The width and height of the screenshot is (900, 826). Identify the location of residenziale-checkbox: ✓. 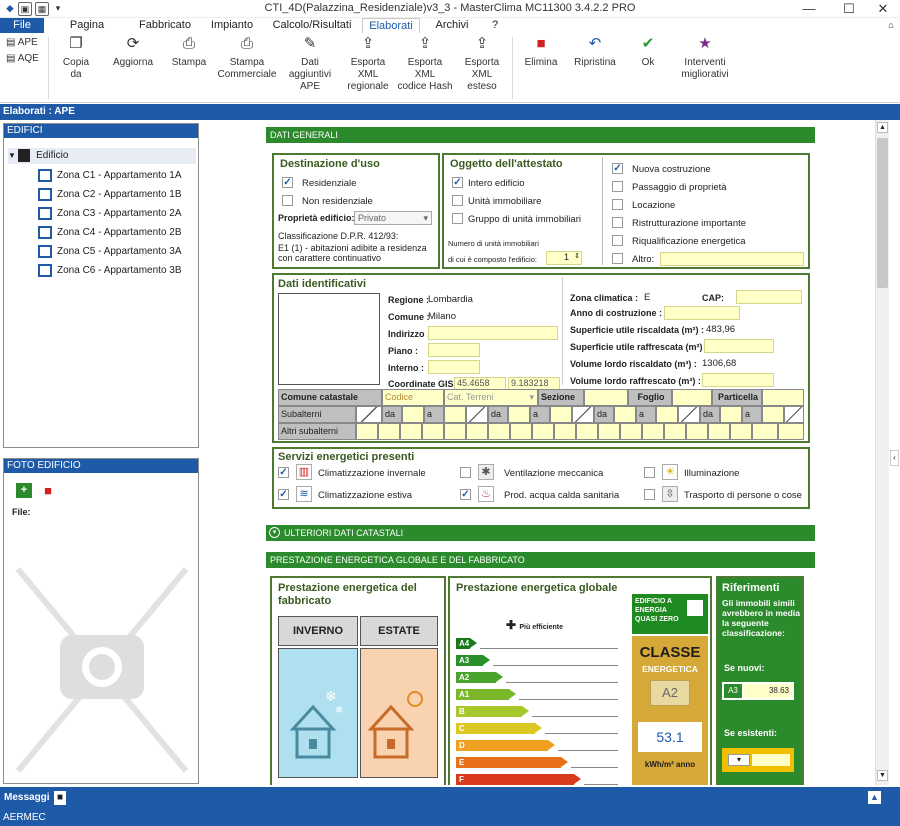
(287, 182).